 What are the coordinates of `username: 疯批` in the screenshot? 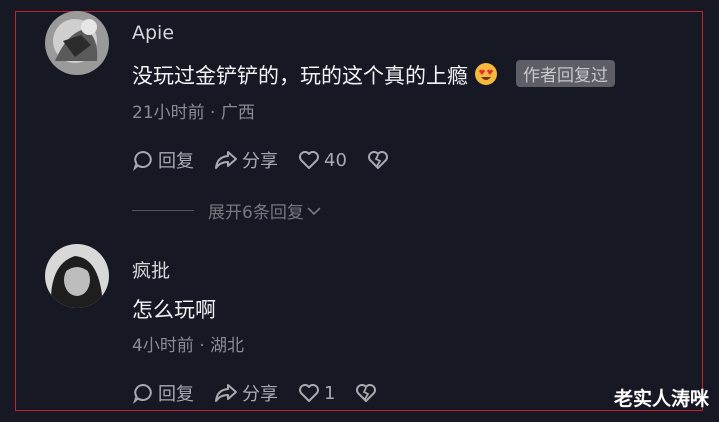 It's located at (151, 269).